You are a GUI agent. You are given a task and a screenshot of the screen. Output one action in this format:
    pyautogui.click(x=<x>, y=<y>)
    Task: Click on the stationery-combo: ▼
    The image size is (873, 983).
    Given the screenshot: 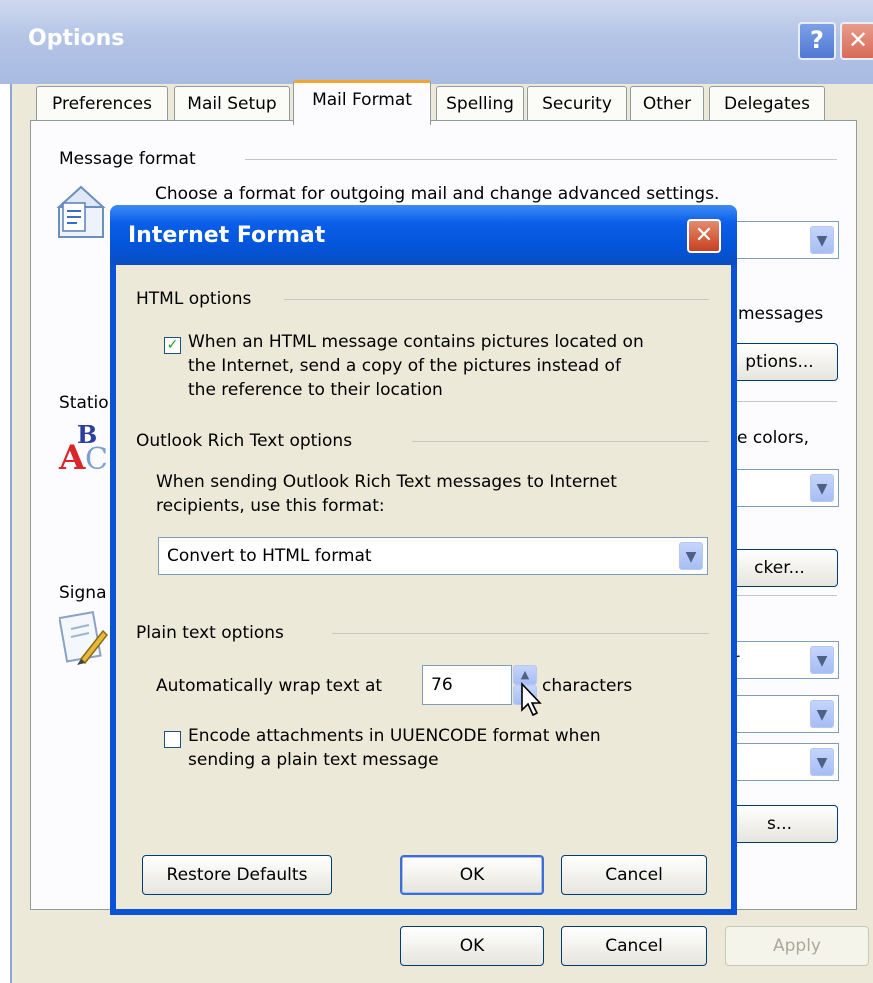 What is the action you would take?
    pyautogui.click(x=780, y=488)
    